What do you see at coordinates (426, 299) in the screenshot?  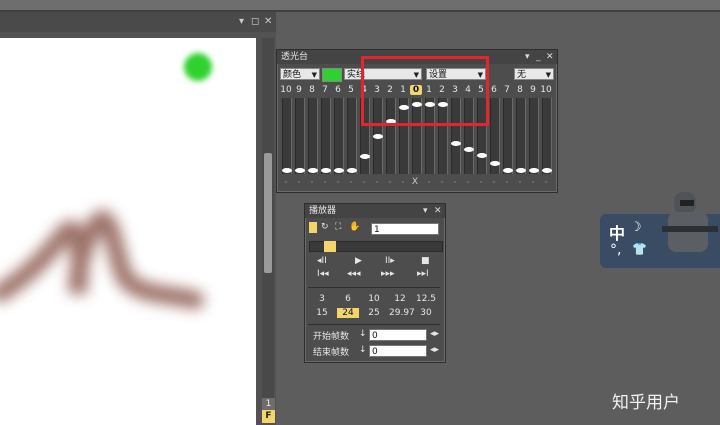 I see `fps-option: 12.5` at bounding box center [426, 299].